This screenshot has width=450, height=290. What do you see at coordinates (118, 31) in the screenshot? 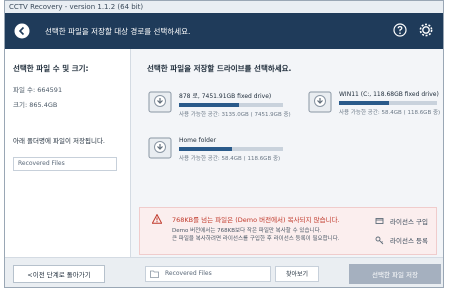
I see `page-title: 선택한 파일을 저장할 대상 경로를 선택하세요.` at bounding box center [118, 31].